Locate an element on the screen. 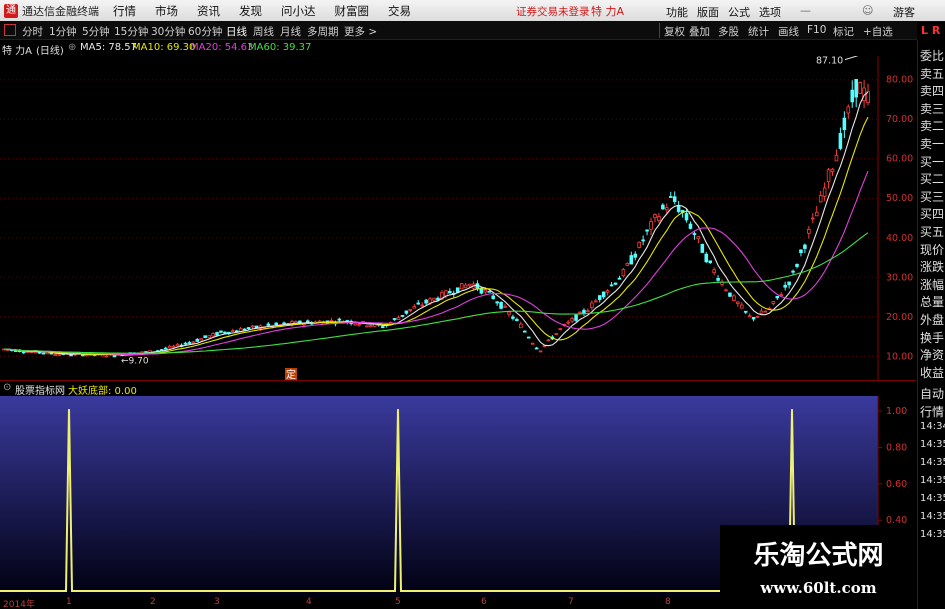  menu-discover: 发现 is located at coordinates (250, 11).